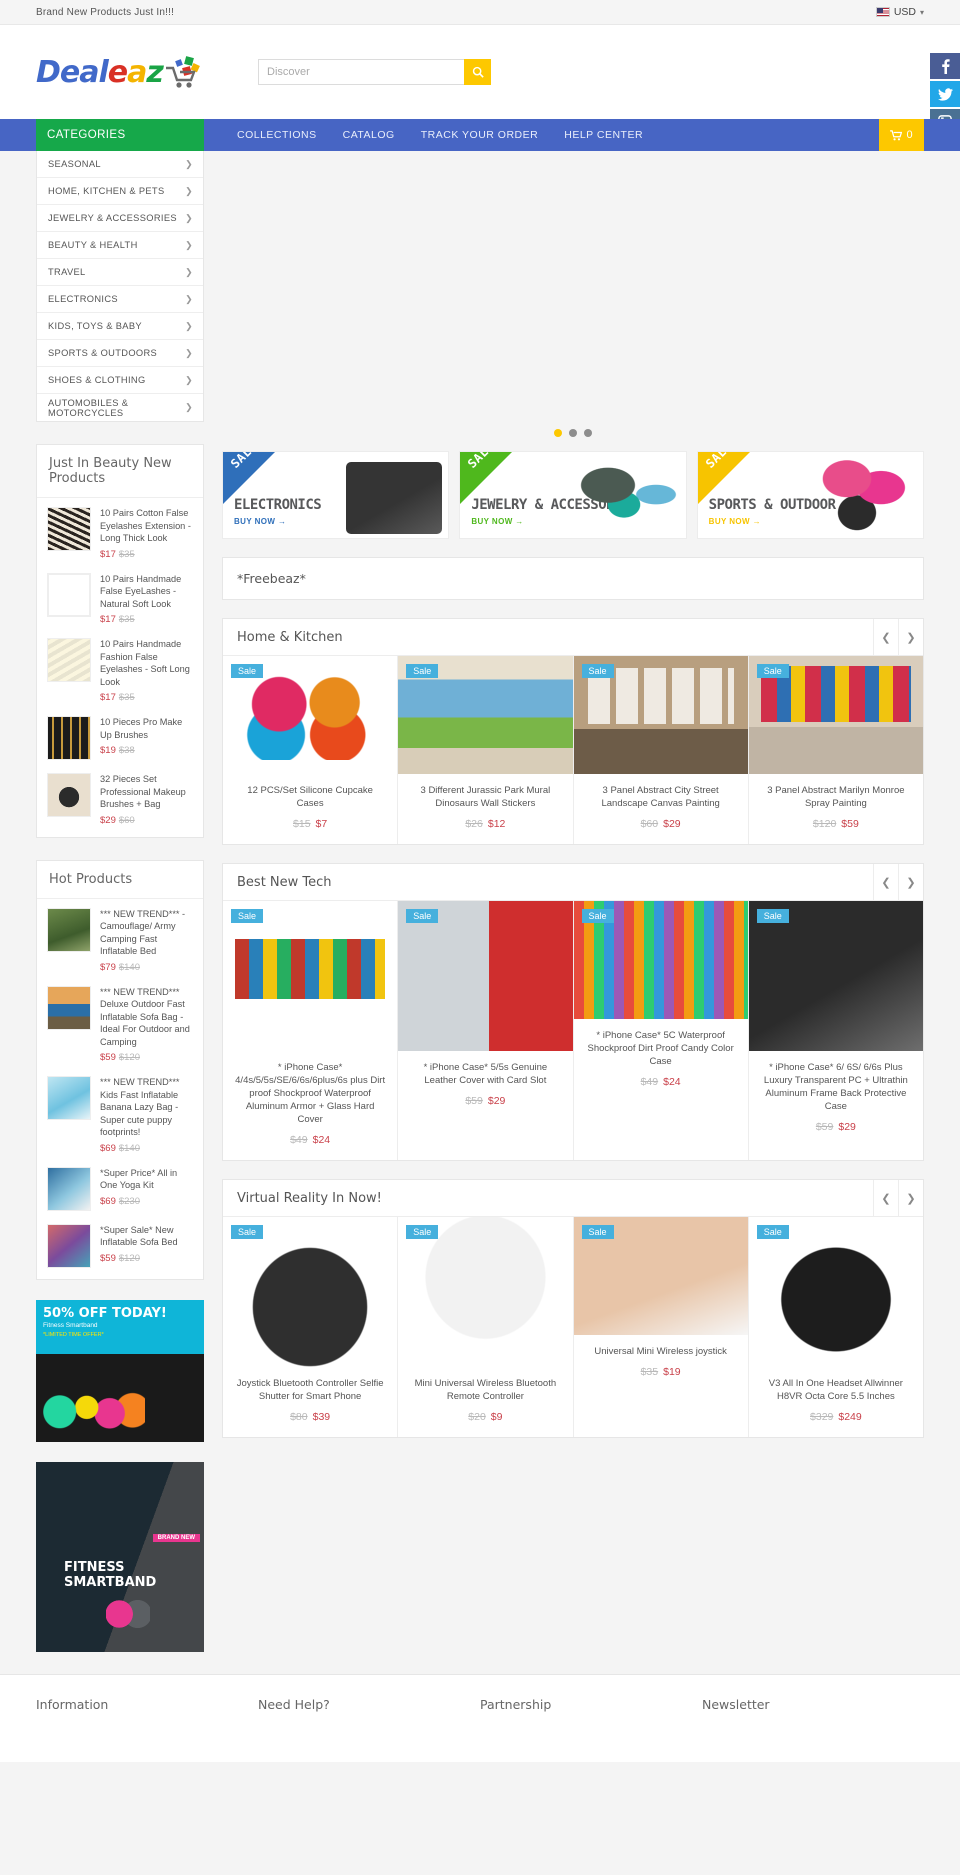 The width and height of the screenshot is (960, 1875). Describe the element at coordinates (120, 245) in the screenshot. I see `category-item-beauty-health: BEAUTY & HEALTH ❯` at that location.